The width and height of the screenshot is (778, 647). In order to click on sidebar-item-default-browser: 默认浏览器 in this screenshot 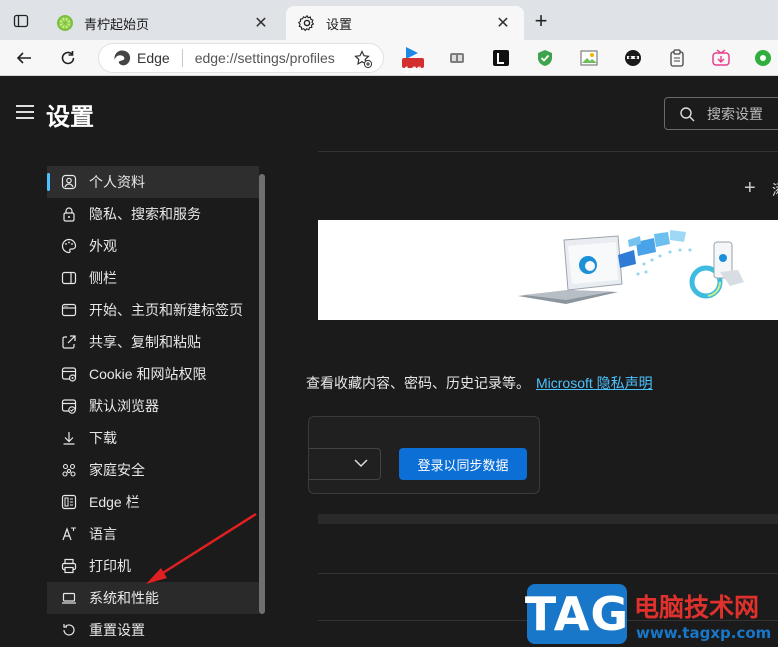, I will do `click(153, 406)`.